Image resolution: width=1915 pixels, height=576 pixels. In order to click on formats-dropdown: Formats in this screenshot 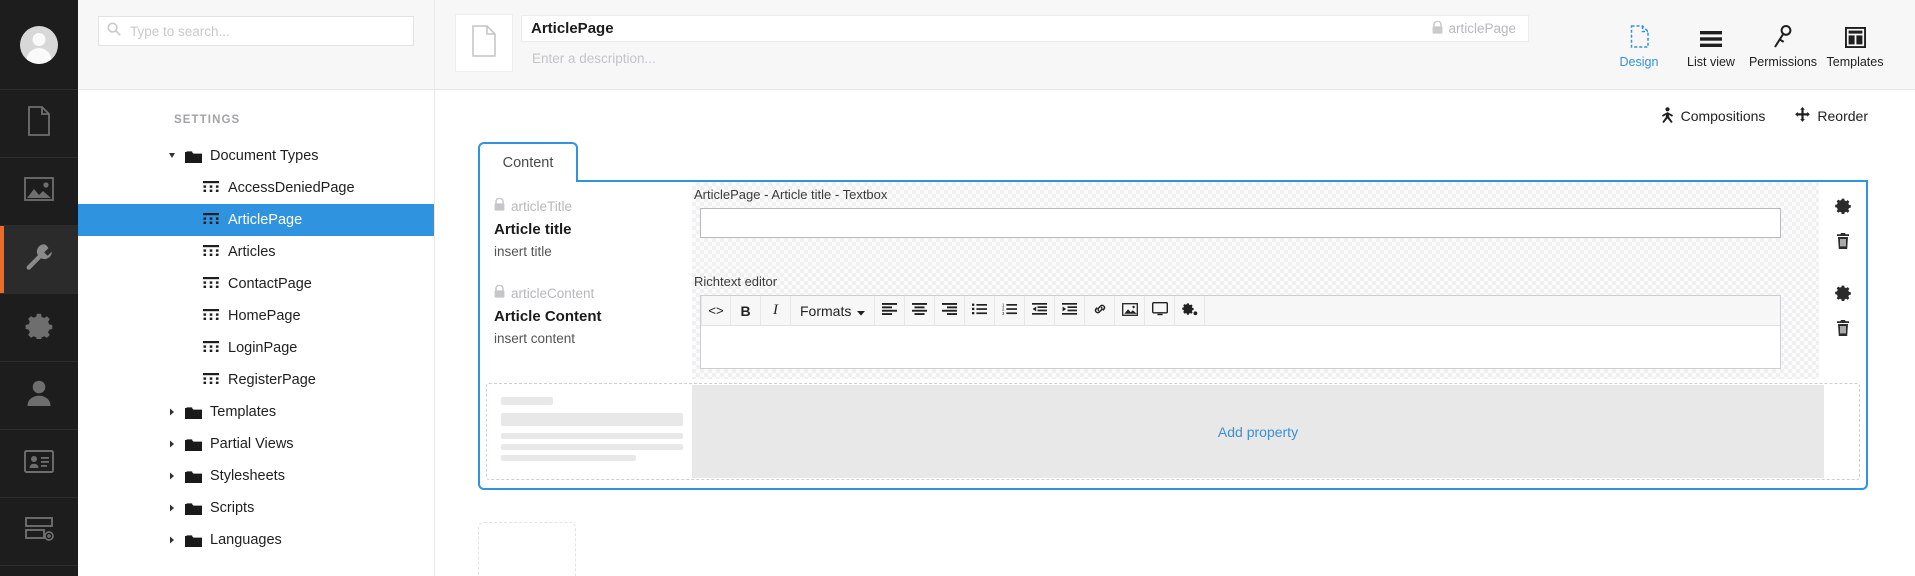, I will do `click(833, 310)`.